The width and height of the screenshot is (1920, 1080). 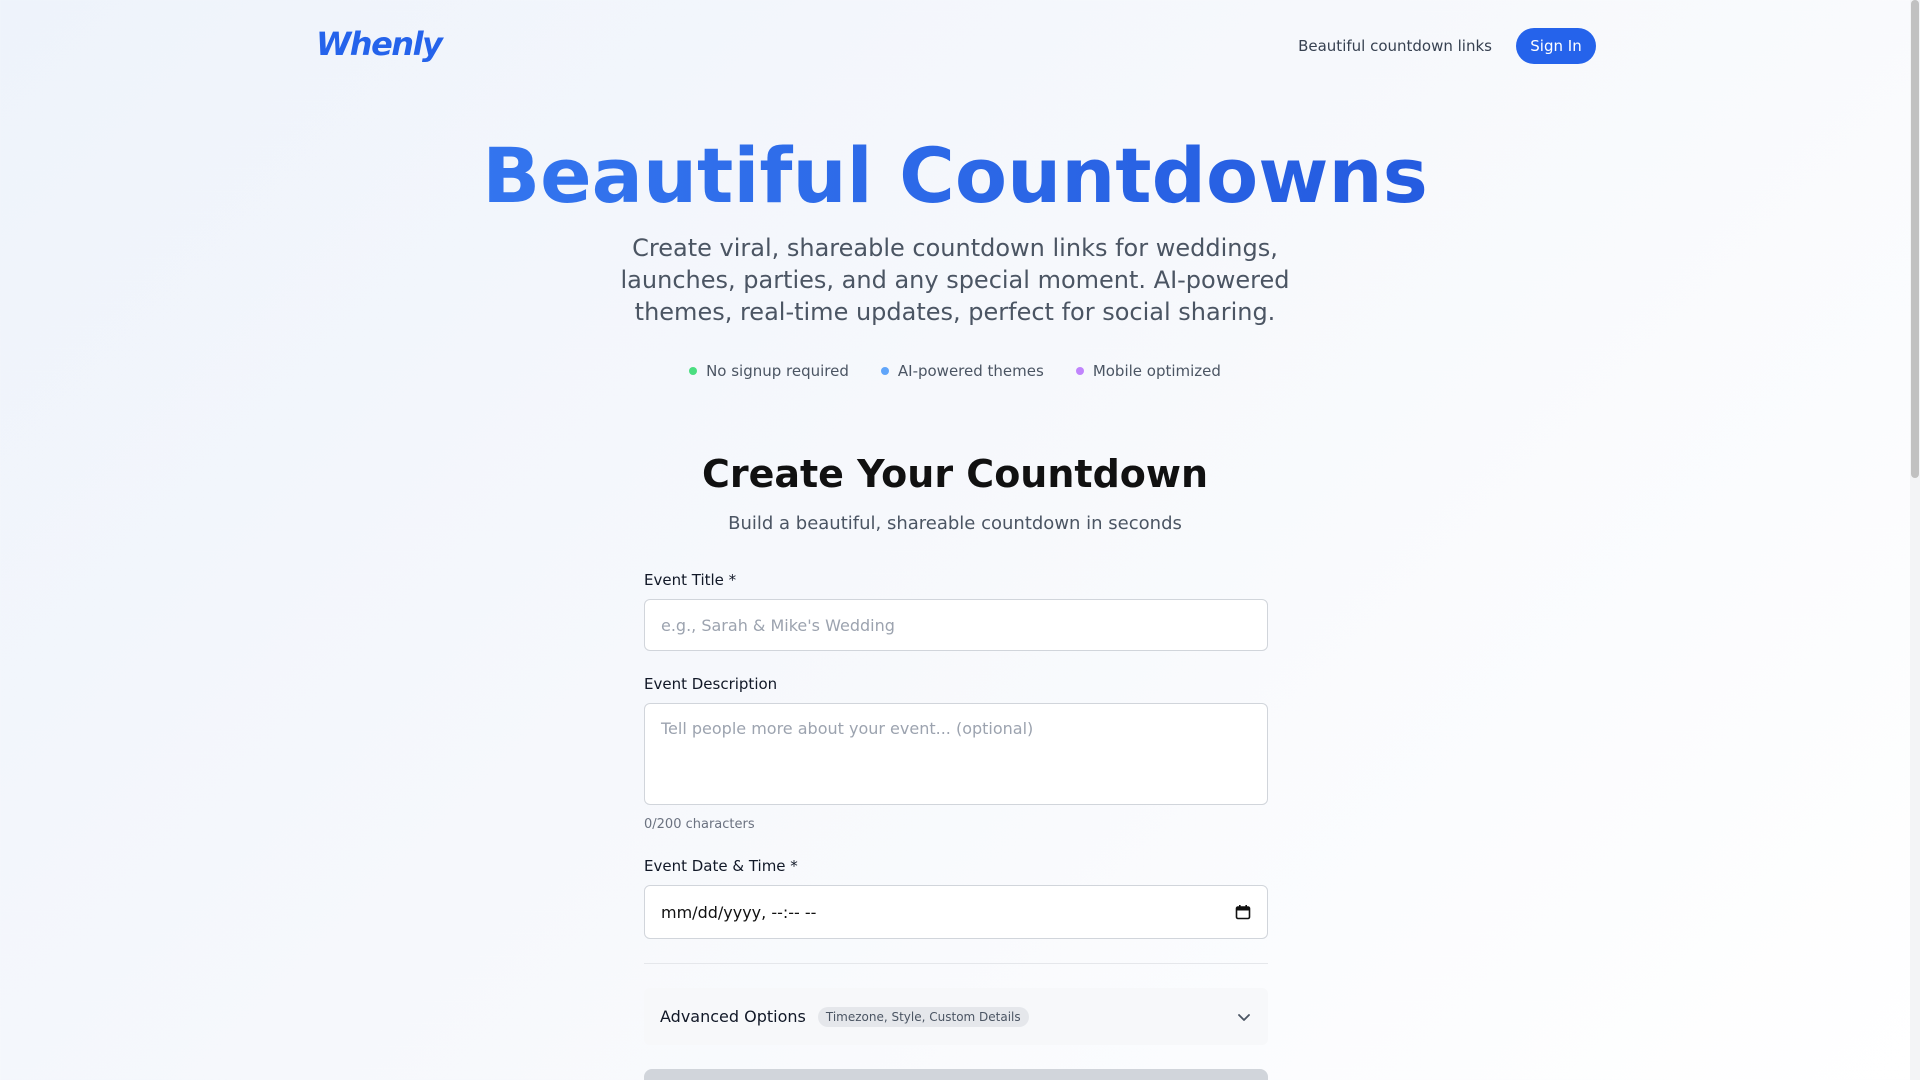 What do you see at coordinates (1243, 912) in the screenshot?
I see `calendar-icon` at bounding box center [1243, 912].